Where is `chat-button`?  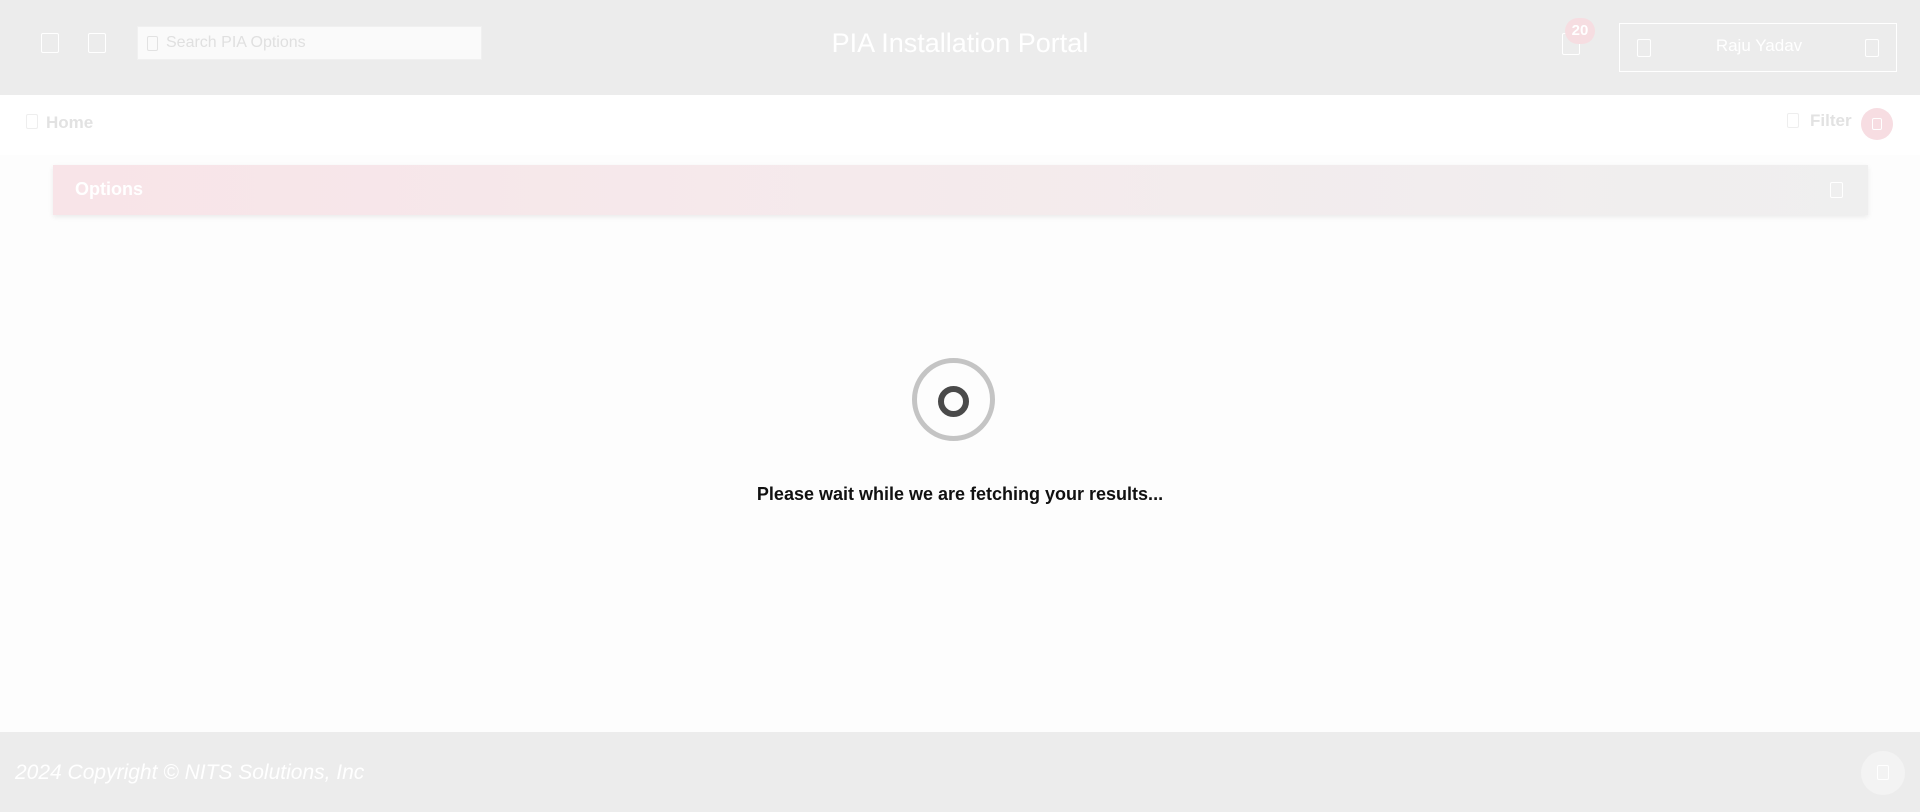 chat-button is located at coordinates (1883, 773).